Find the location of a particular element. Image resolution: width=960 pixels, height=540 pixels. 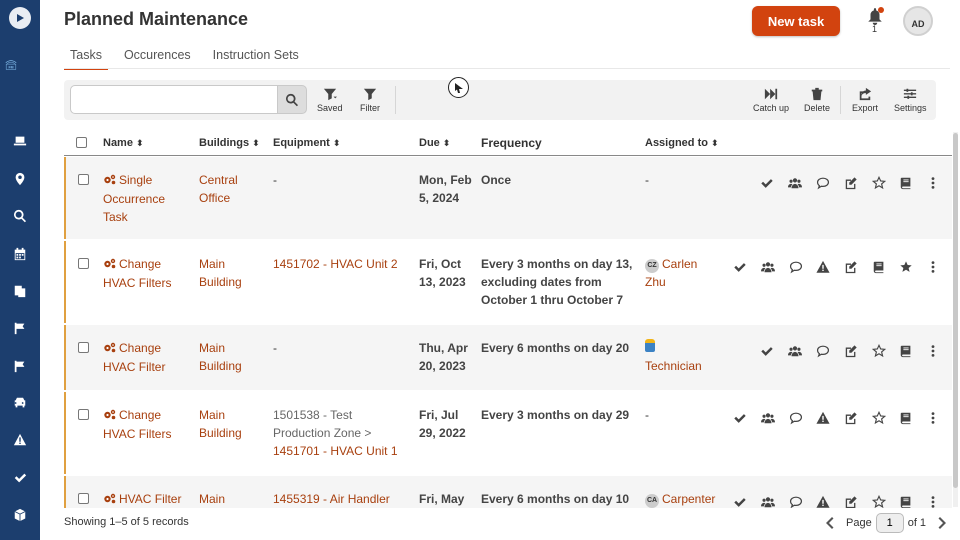

new-task-button: New task is located at coordinates (796, 21).